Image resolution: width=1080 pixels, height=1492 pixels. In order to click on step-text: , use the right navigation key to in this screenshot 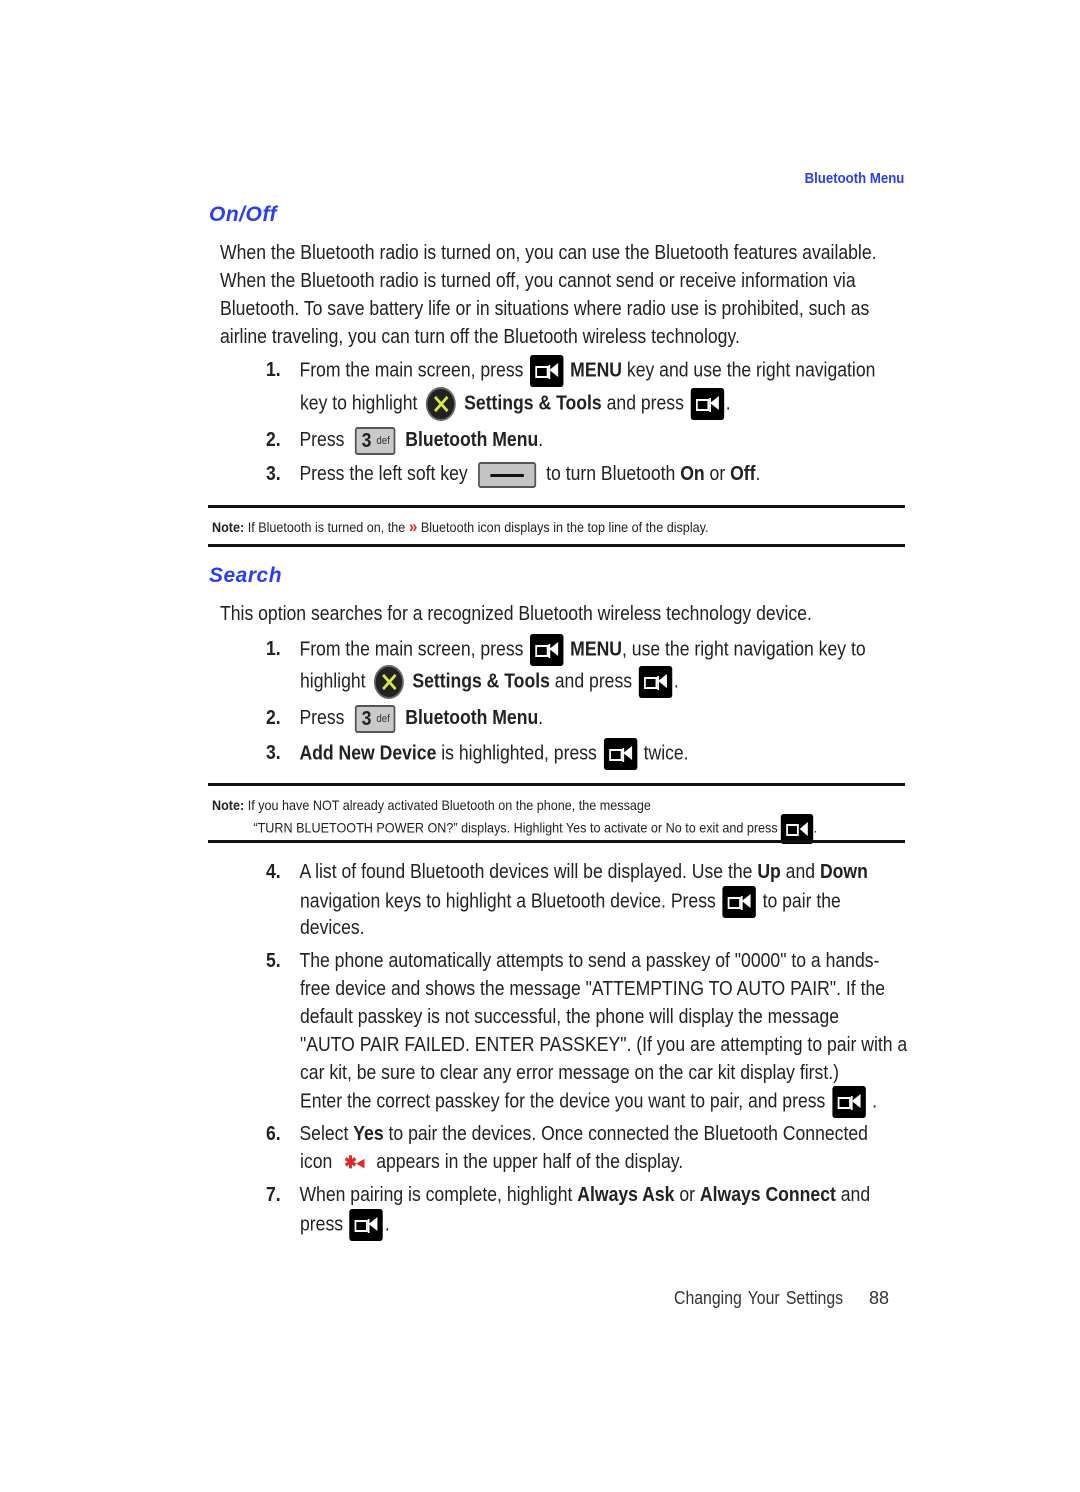, I will do `click(744, 649)`.